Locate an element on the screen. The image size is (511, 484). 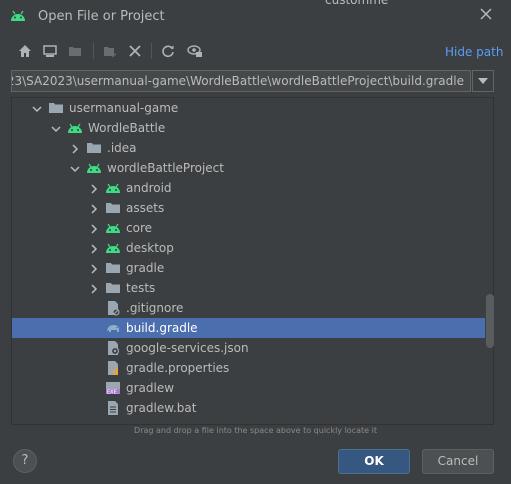
properties-file-icon is located at coordinates (113, 368).